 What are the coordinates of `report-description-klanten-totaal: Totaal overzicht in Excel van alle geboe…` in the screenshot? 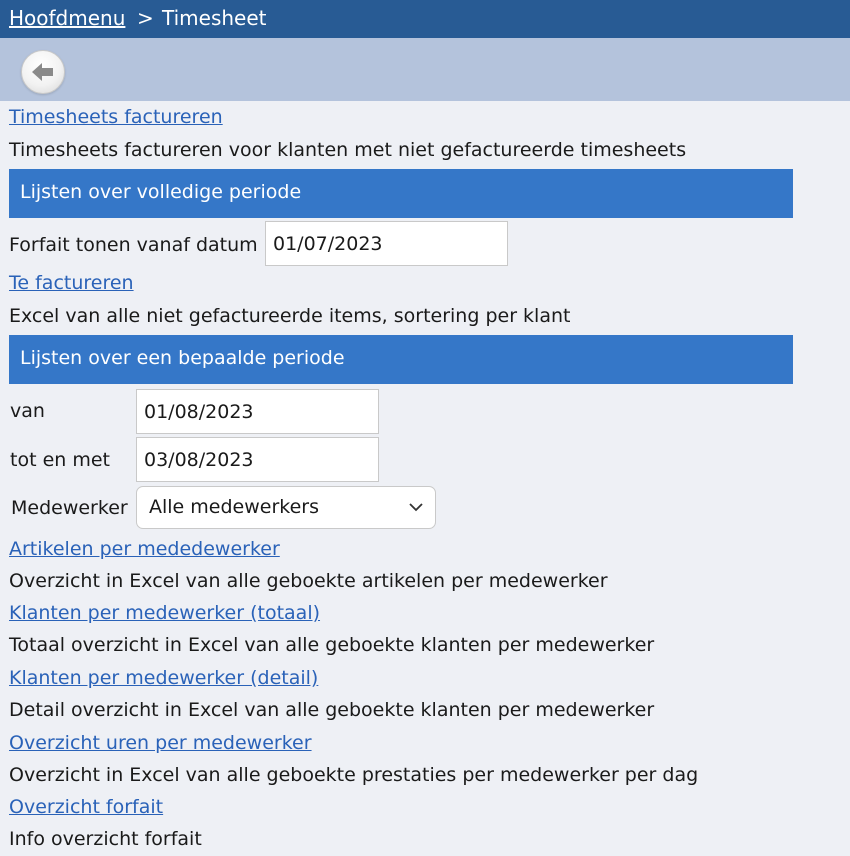 It's located at (332, 645).